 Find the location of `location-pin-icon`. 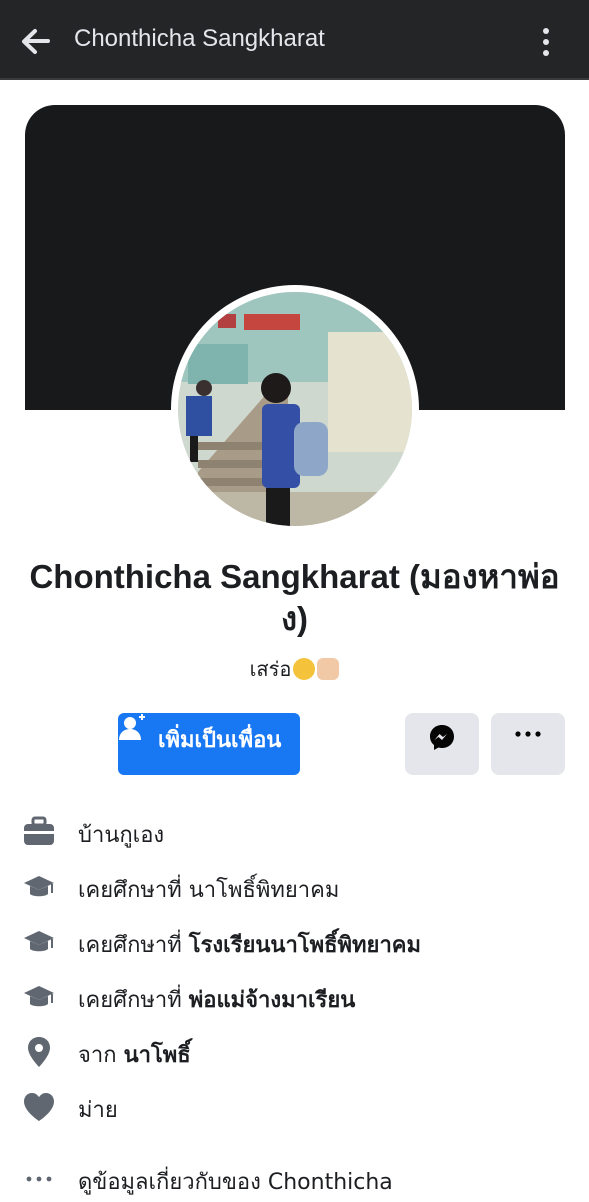

location-pin-icon is located at coordinates (39, 1052).